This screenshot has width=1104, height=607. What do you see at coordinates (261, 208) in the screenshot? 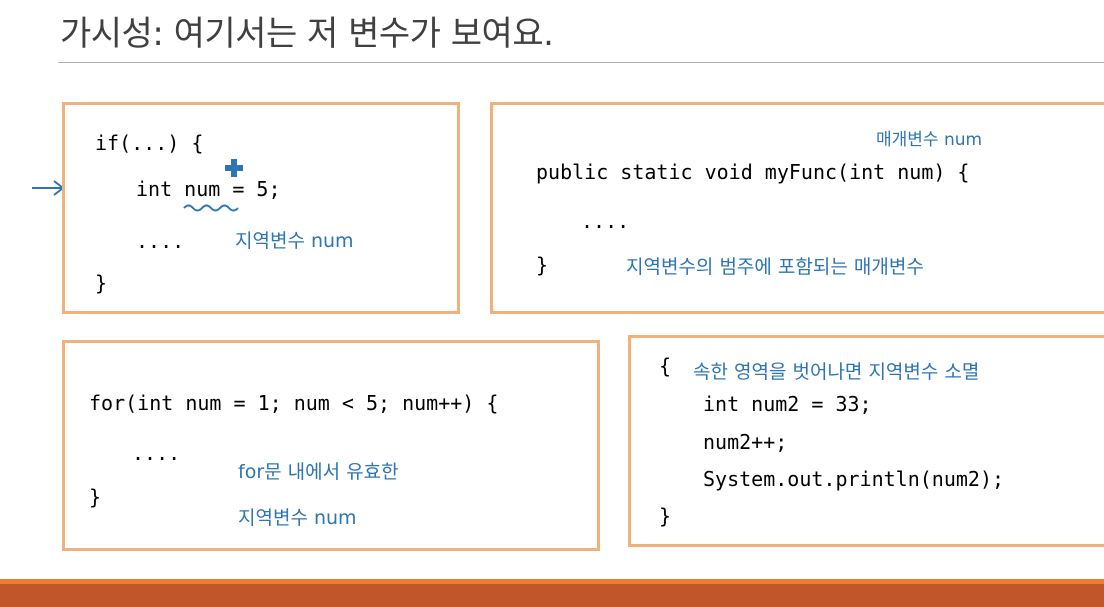
I see `code-box-if: if(...) { int num = 5; .... } 지역변수 num` at bounding box center [261, 208].